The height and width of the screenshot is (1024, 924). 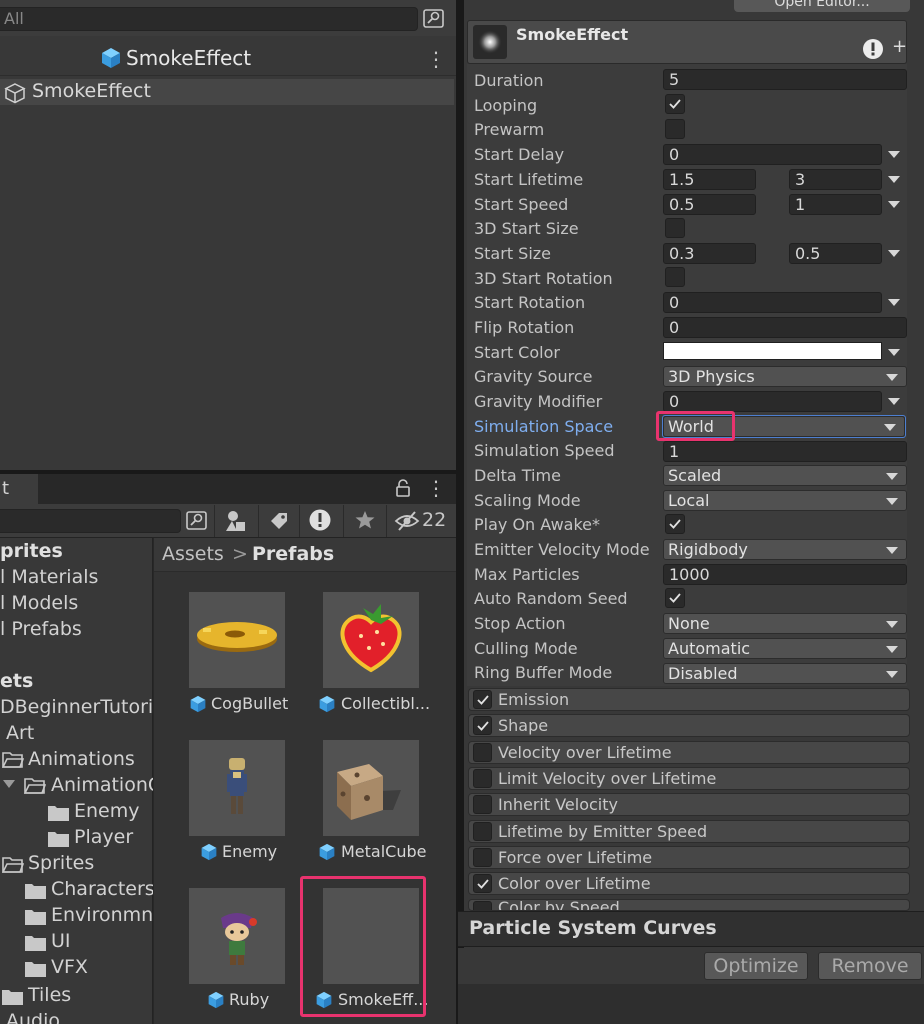 I want to click on folder-item: Sprites, so click(x=61, y=863).